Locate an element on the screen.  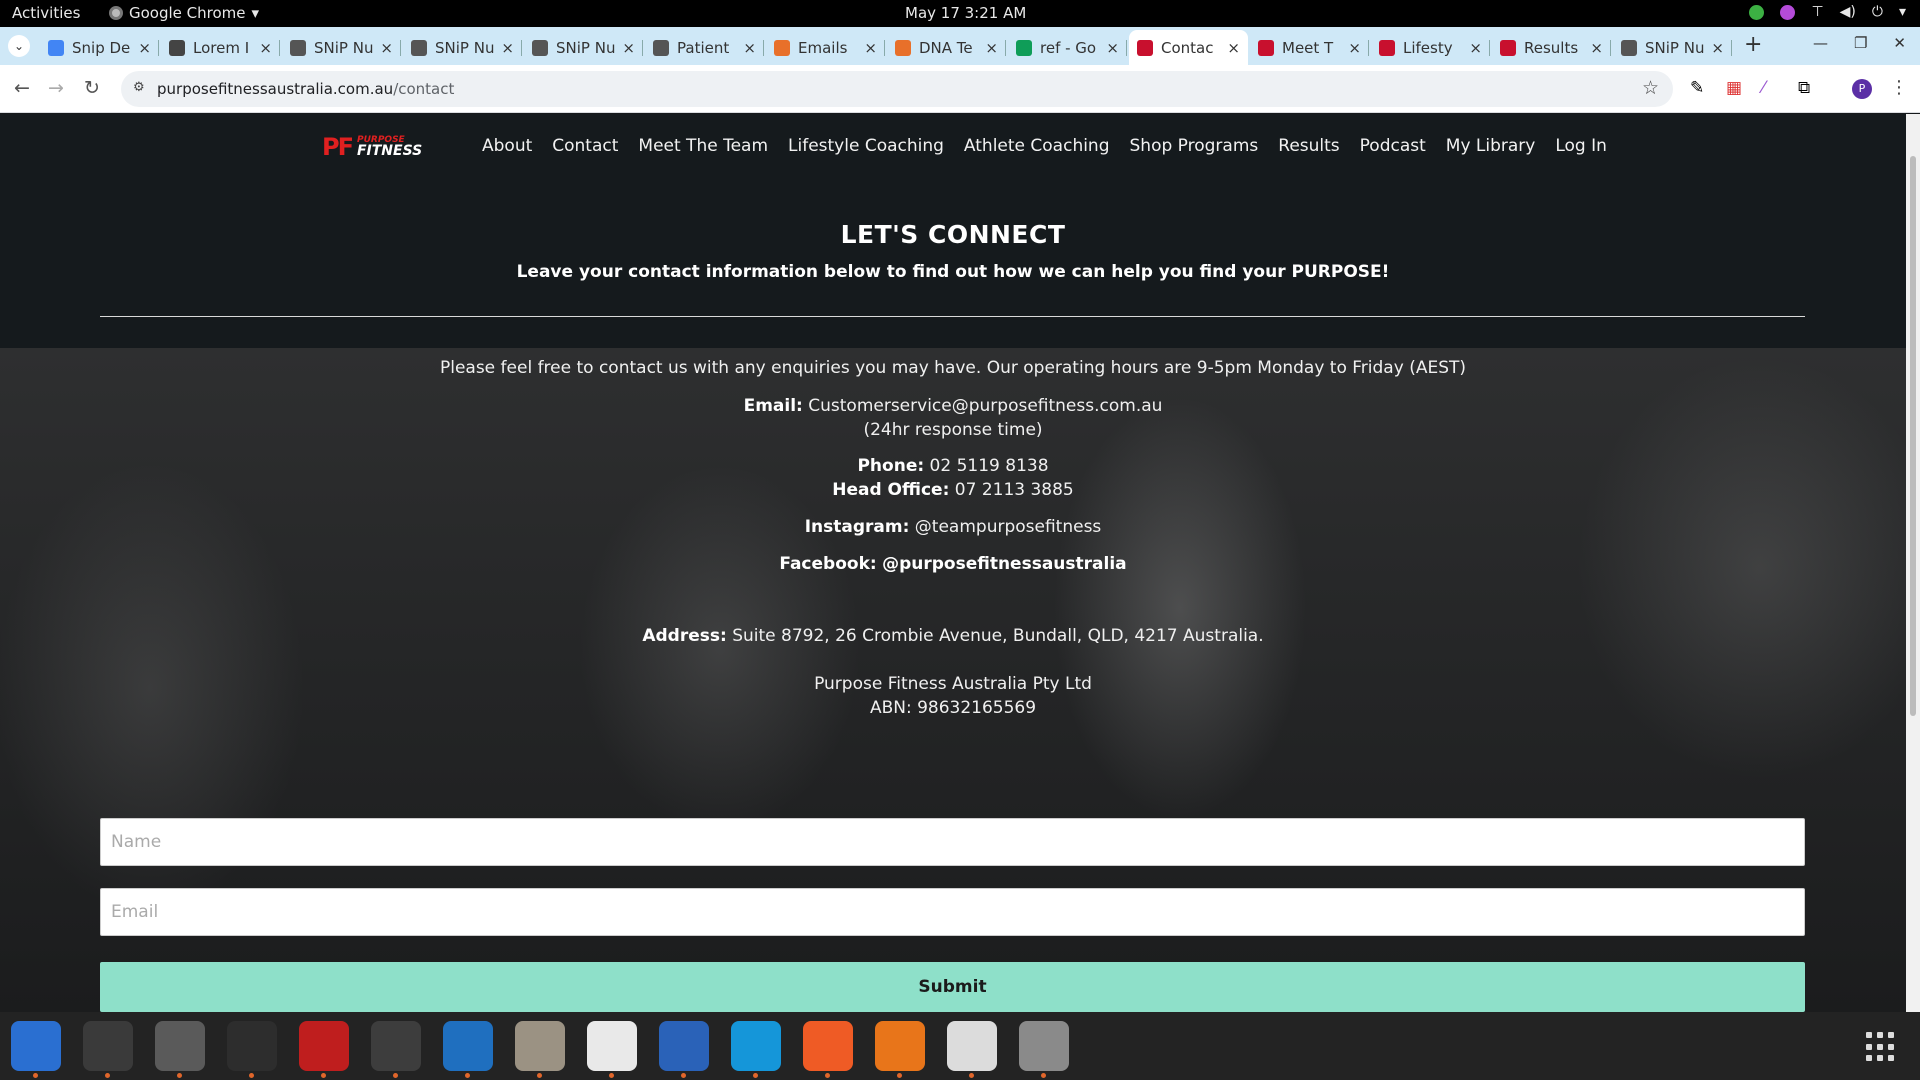
purpose-fitness-logo: PF PURPOSE FITNESS is located at coordinates (372, 147).